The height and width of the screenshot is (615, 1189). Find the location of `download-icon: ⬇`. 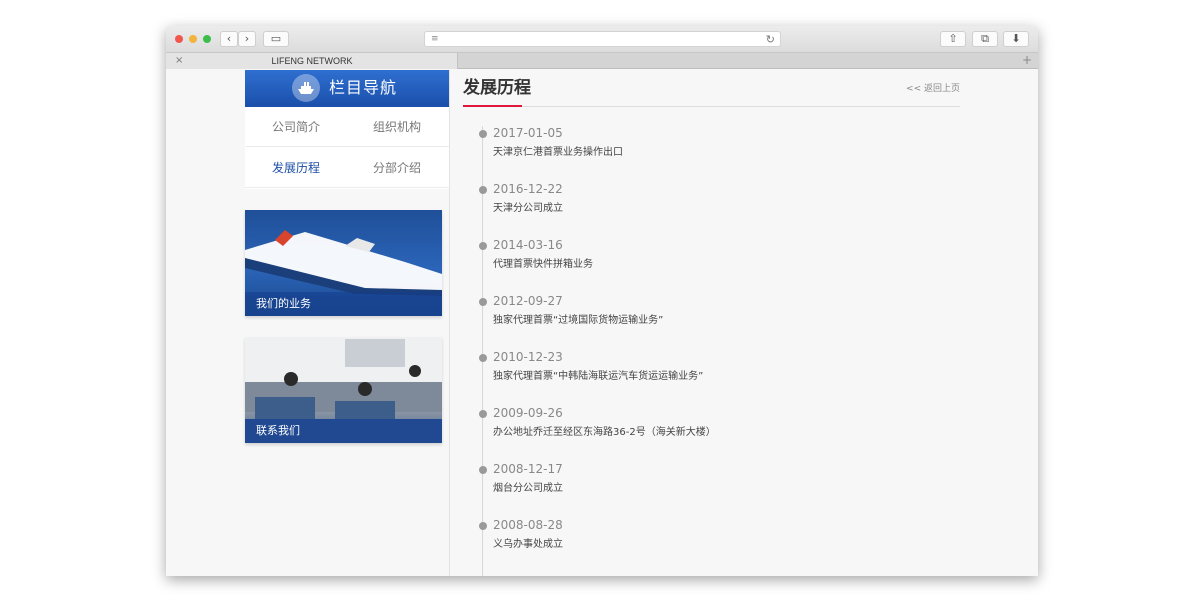

download-icon: ⬇ is located at coordinates (1016, 39).